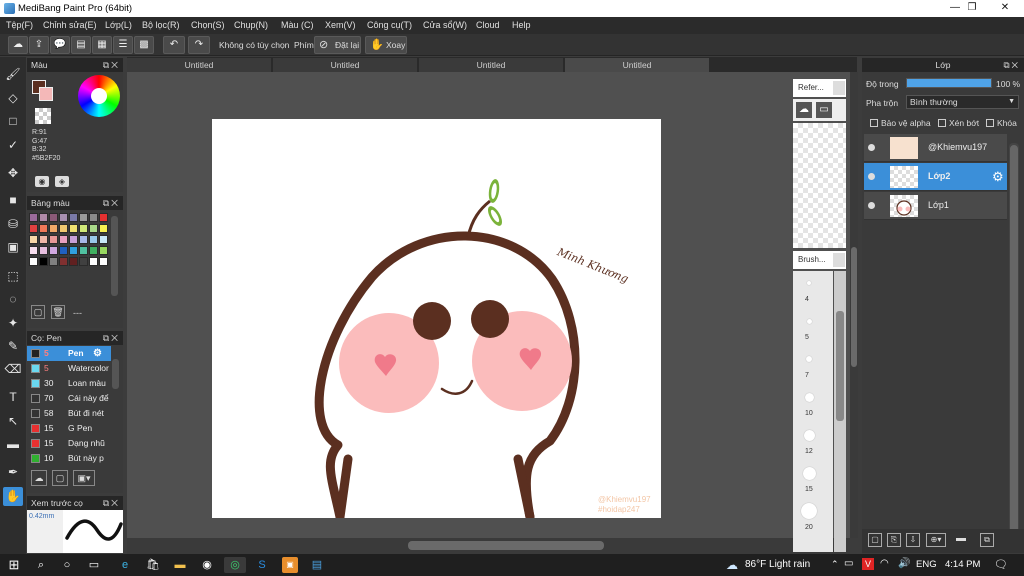  I want to click on palette-scrollbar, so click(114, 256).